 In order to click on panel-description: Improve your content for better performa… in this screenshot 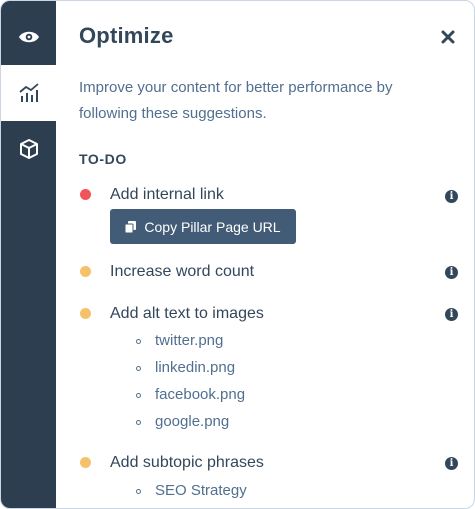, I will do `click(236, 100)`.